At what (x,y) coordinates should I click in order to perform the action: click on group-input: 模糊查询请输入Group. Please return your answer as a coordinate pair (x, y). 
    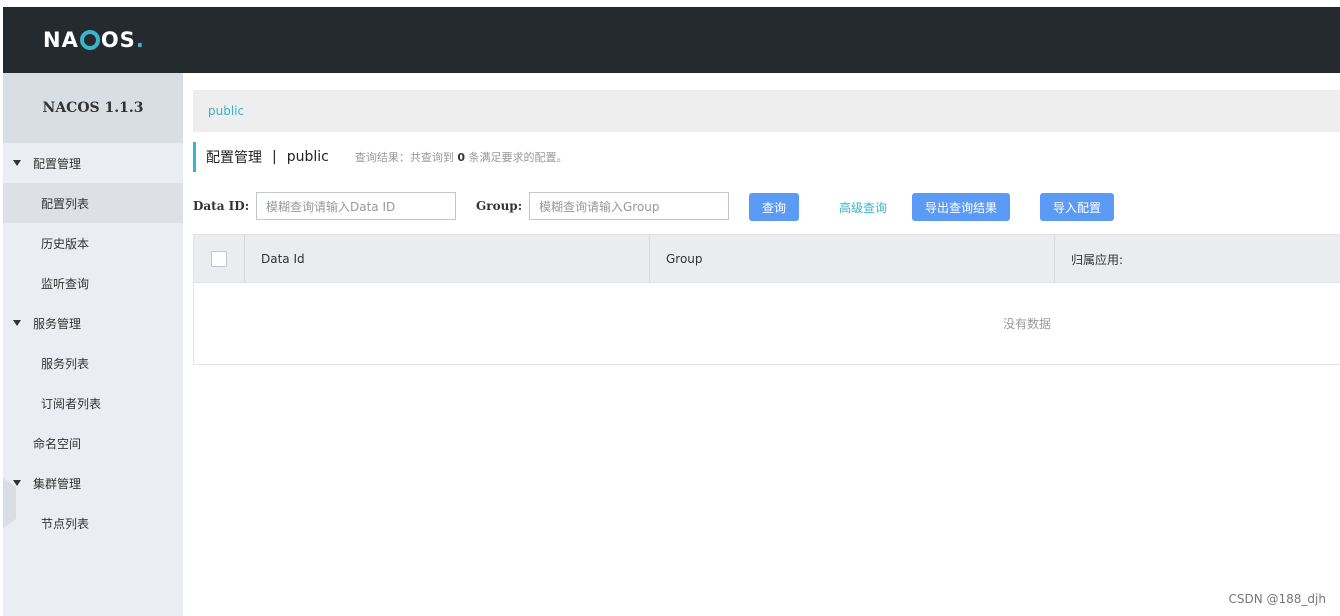
    Looking at the image, I should click on (629, 206).